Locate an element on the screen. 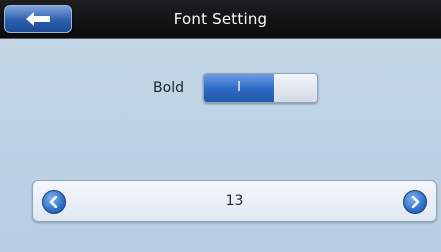 The height and width of the screenshot is (252, 441). toggle-thumb is located at coordinates (295, 88).